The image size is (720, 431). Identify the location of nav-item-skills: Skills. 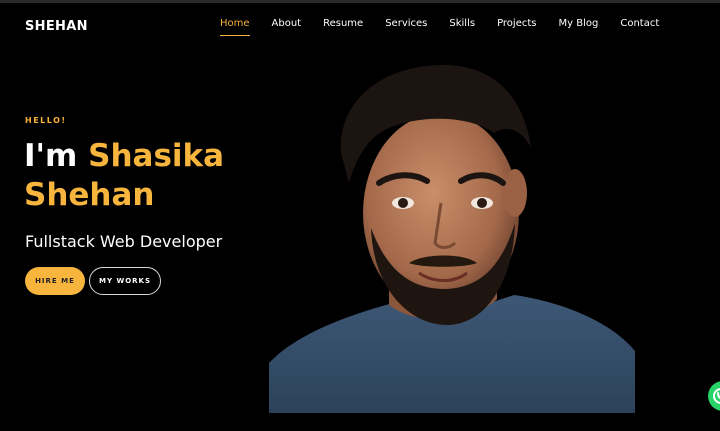
(462, 24).